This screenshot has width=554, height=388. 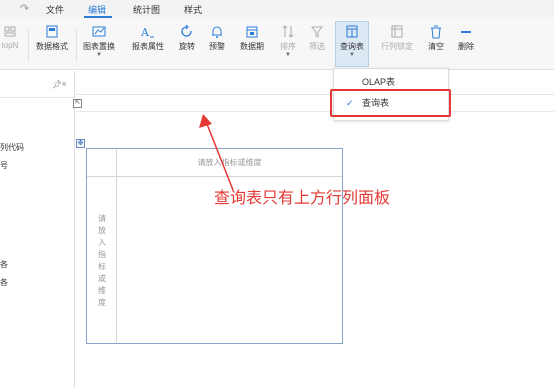 What do you see at coordinates (193, 9) in the screenshot?
I see `menu-style: 样式` at bounding box center [193, 9].